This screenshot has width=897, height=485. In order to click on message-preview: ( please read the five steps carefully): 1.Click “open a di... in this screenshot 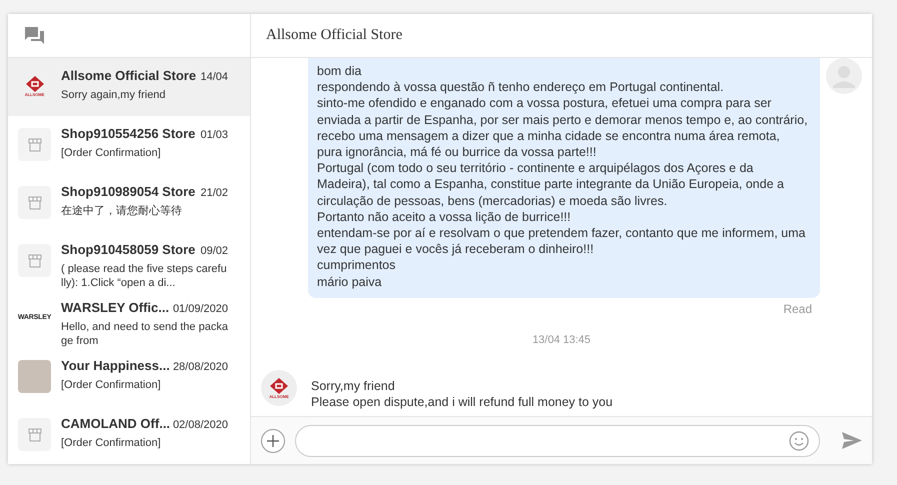, I will do `click(144, 276)`.